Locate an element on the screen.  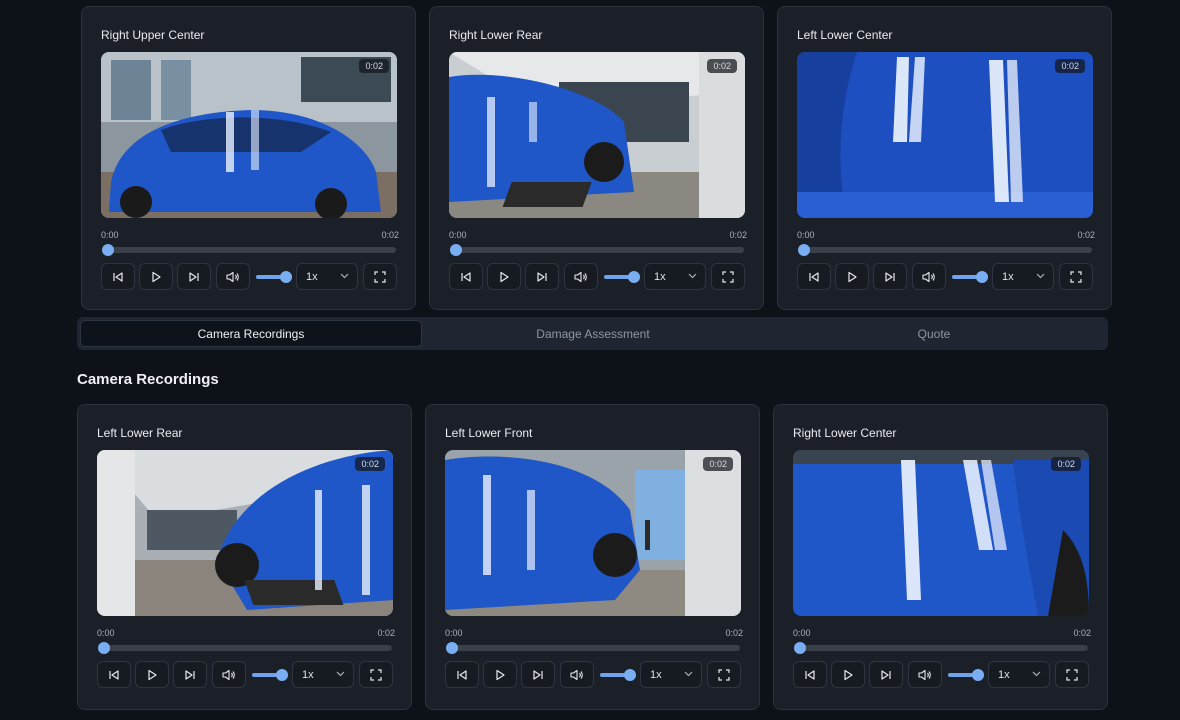
section-title: Camera Recordings is located at coordinates (148, 379).